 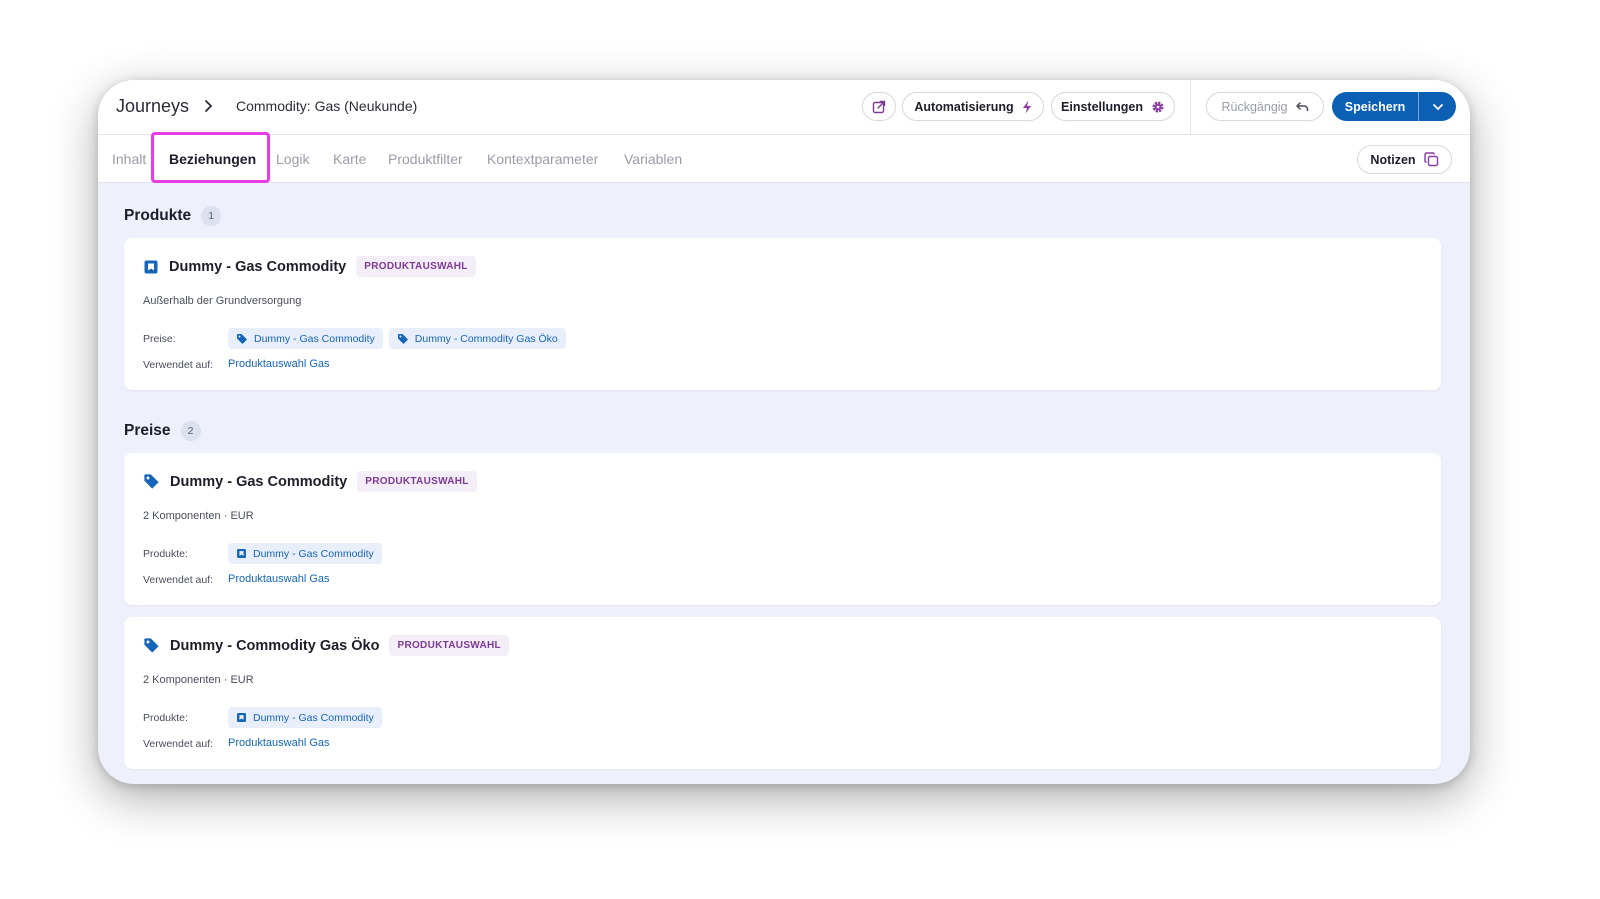 I want to click on price-chip-label: Dummy - Gas Commodity, so click(x=314, y=338).